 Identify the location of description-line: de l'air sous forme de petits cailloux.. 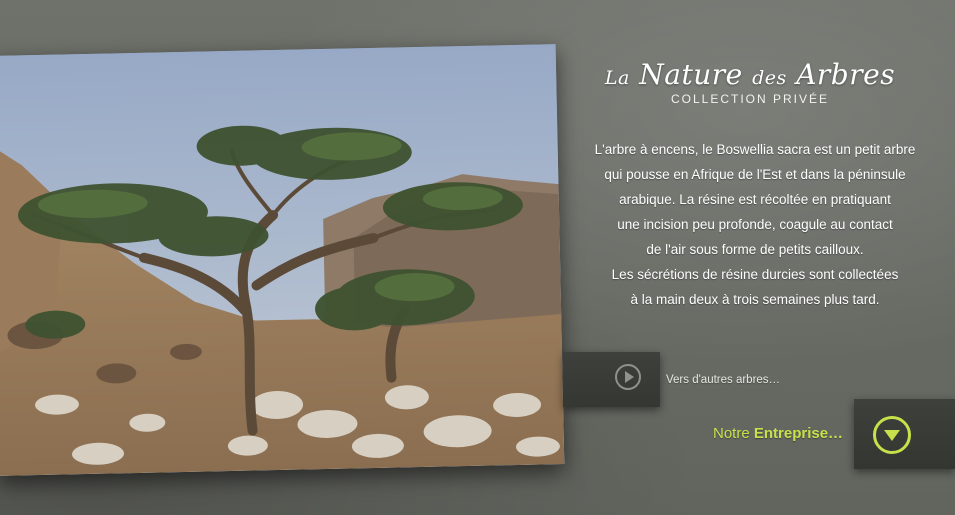
(755, 249).